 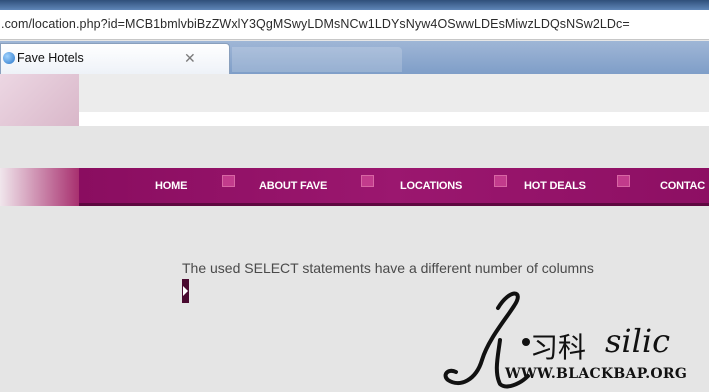 I want to click on site-logo, so click(x=39, y=100).